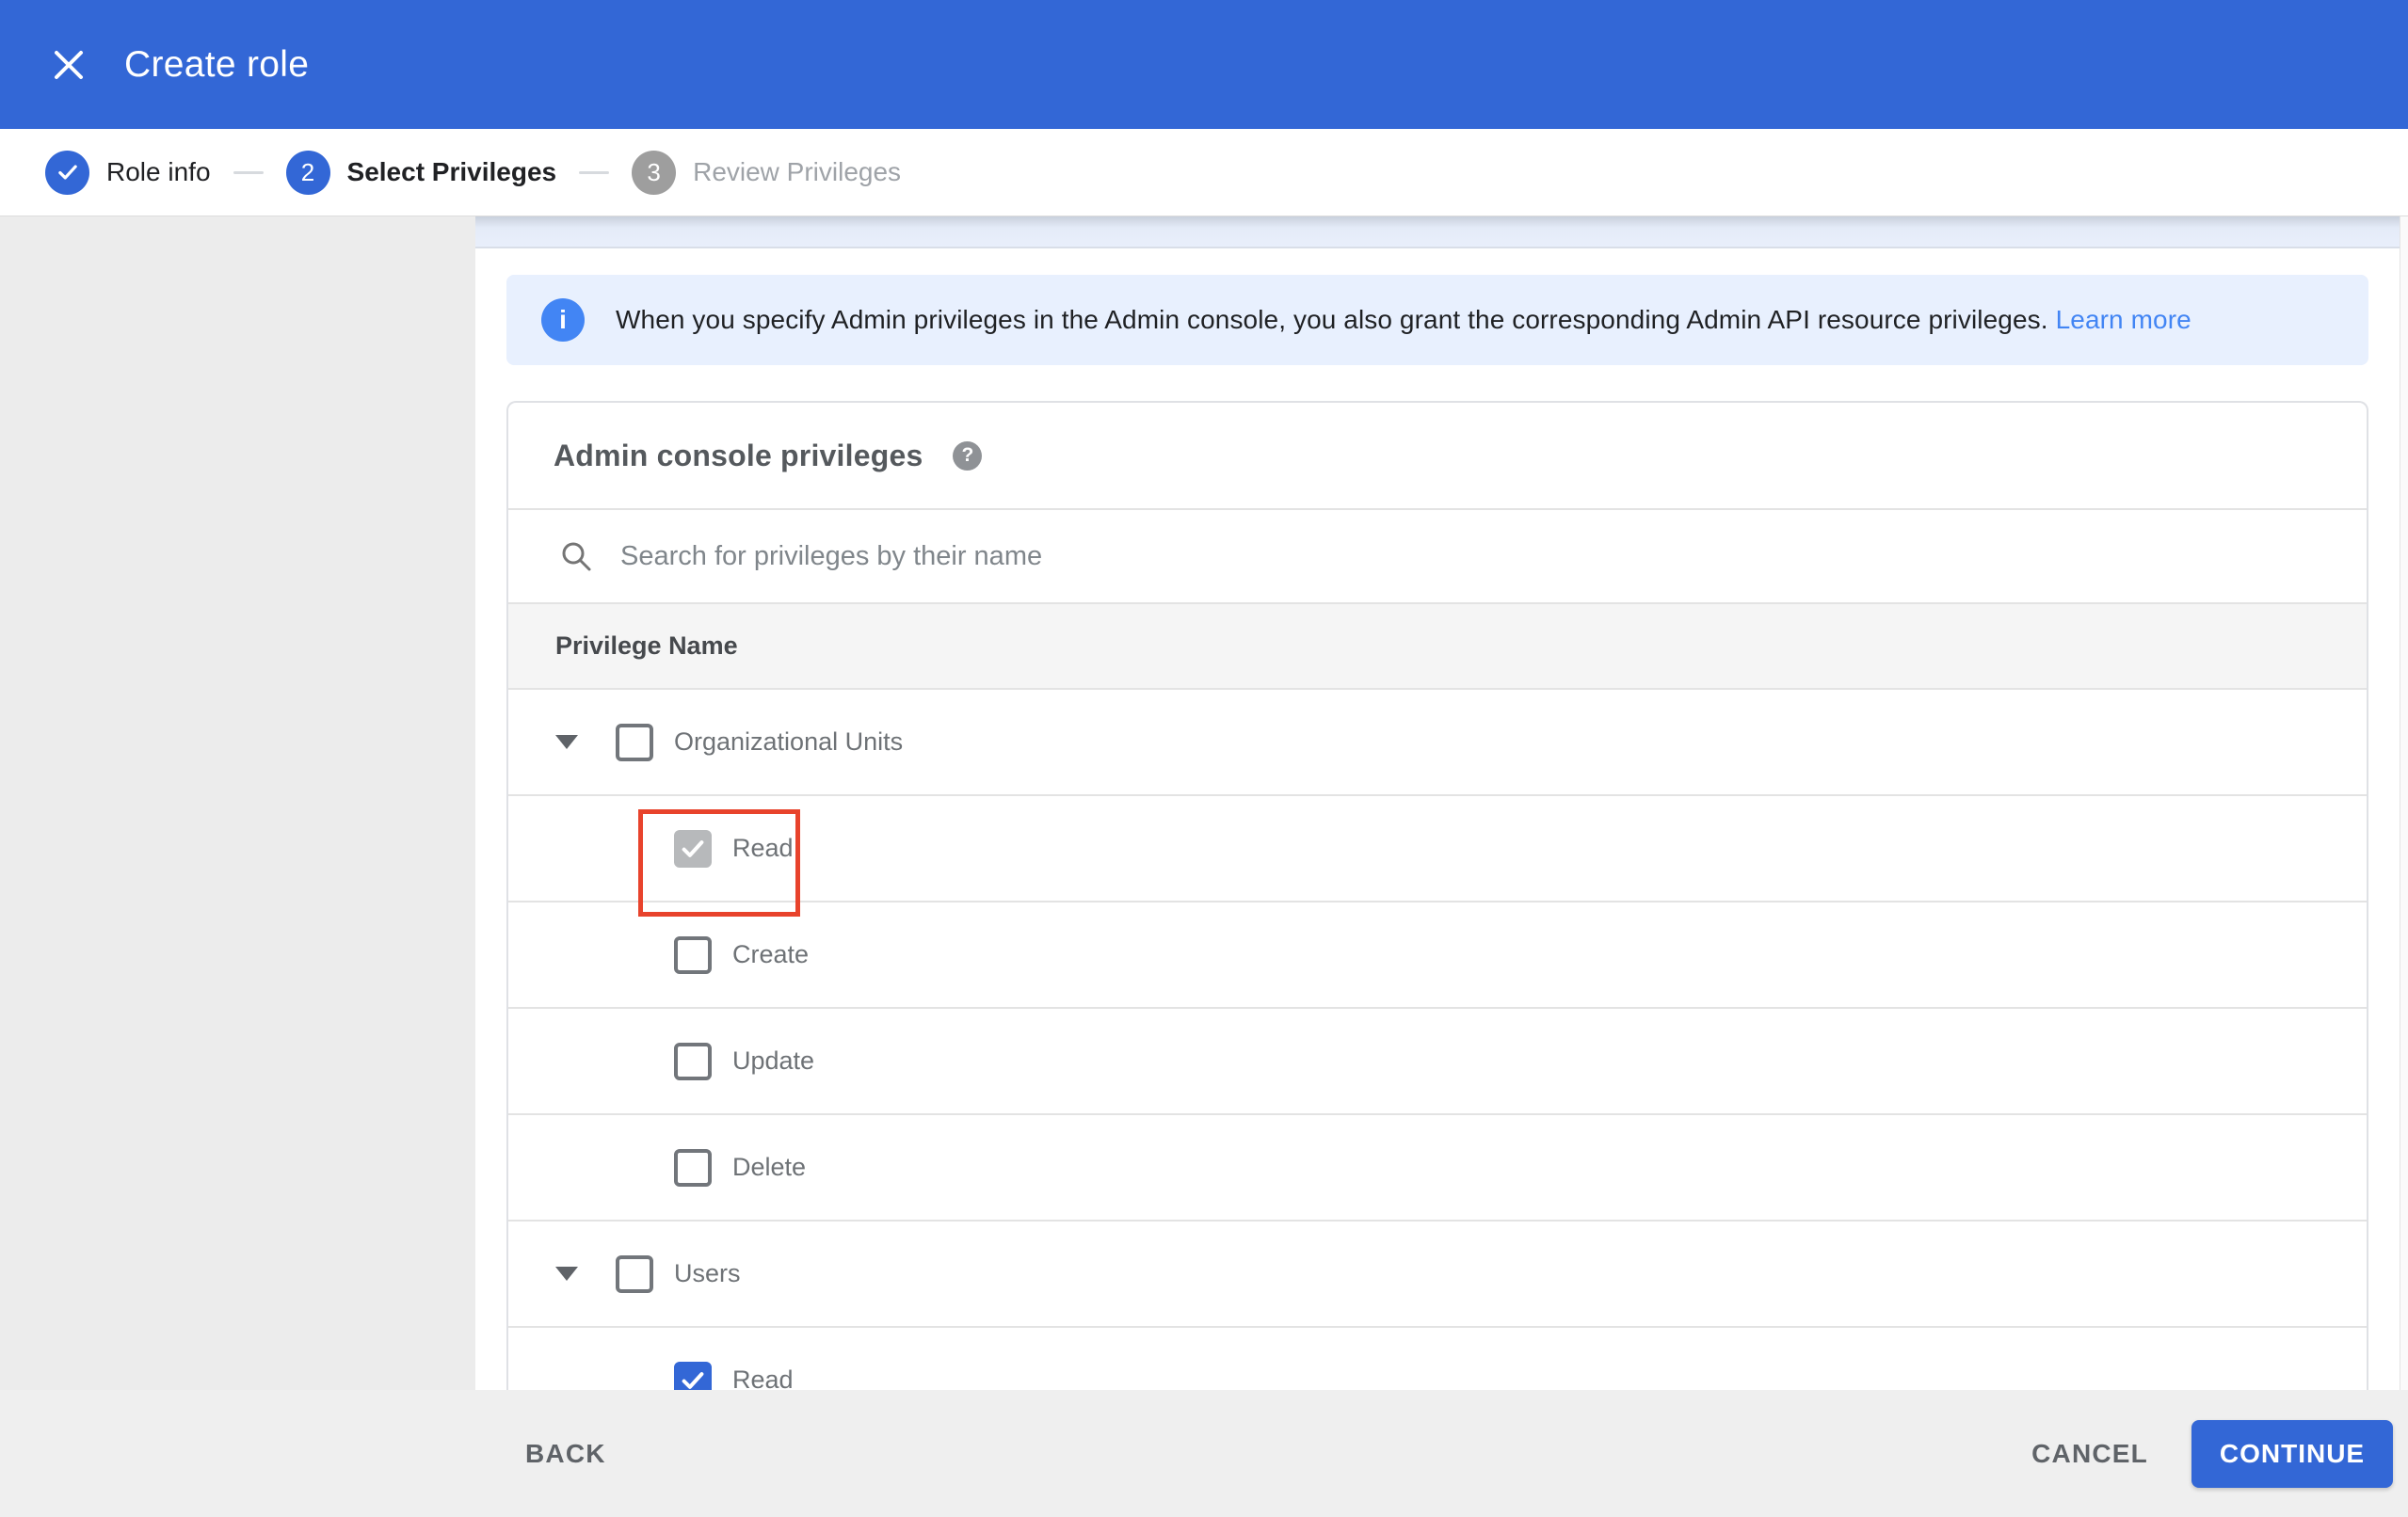  What do you see at coordinates (635, 742) in the screenshot?
I see `organizational-units-checkbox` at bounding box center [635, 742].